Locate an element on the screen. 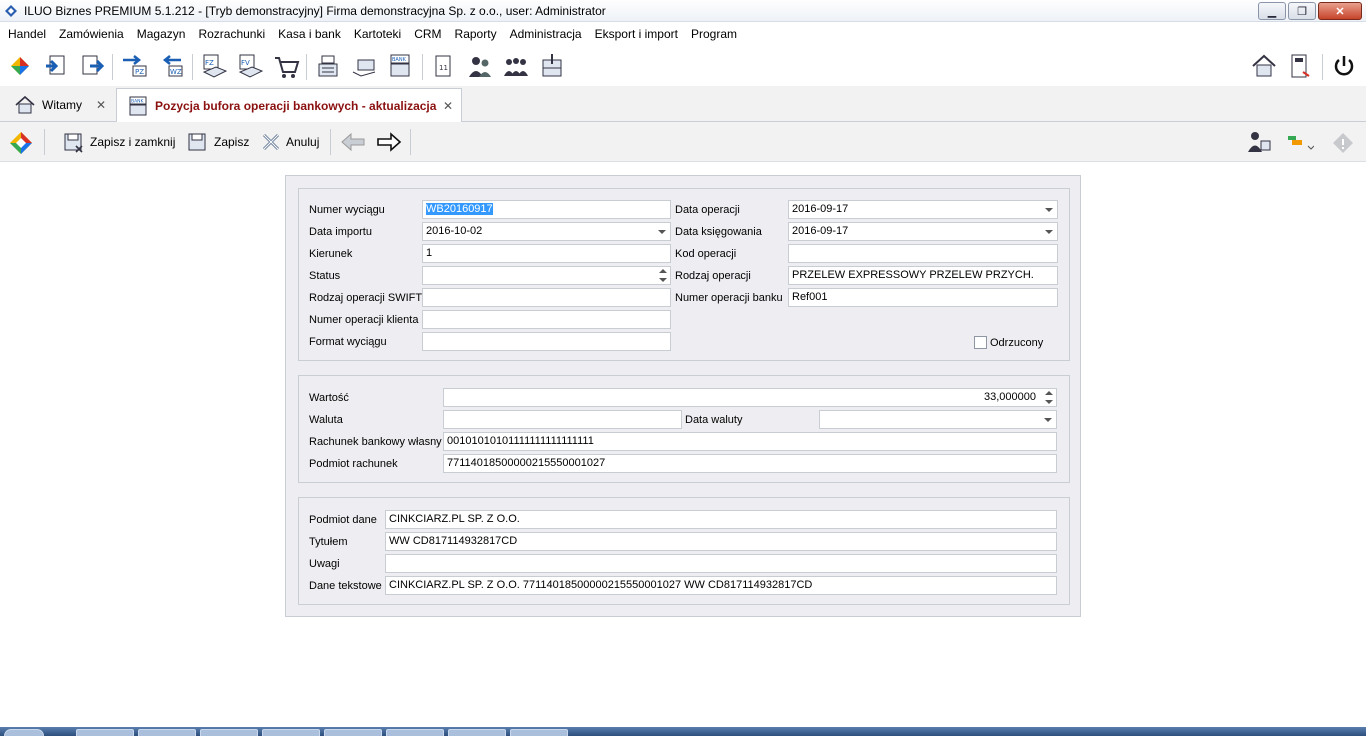  start-button is located at coordinates (24, 732).